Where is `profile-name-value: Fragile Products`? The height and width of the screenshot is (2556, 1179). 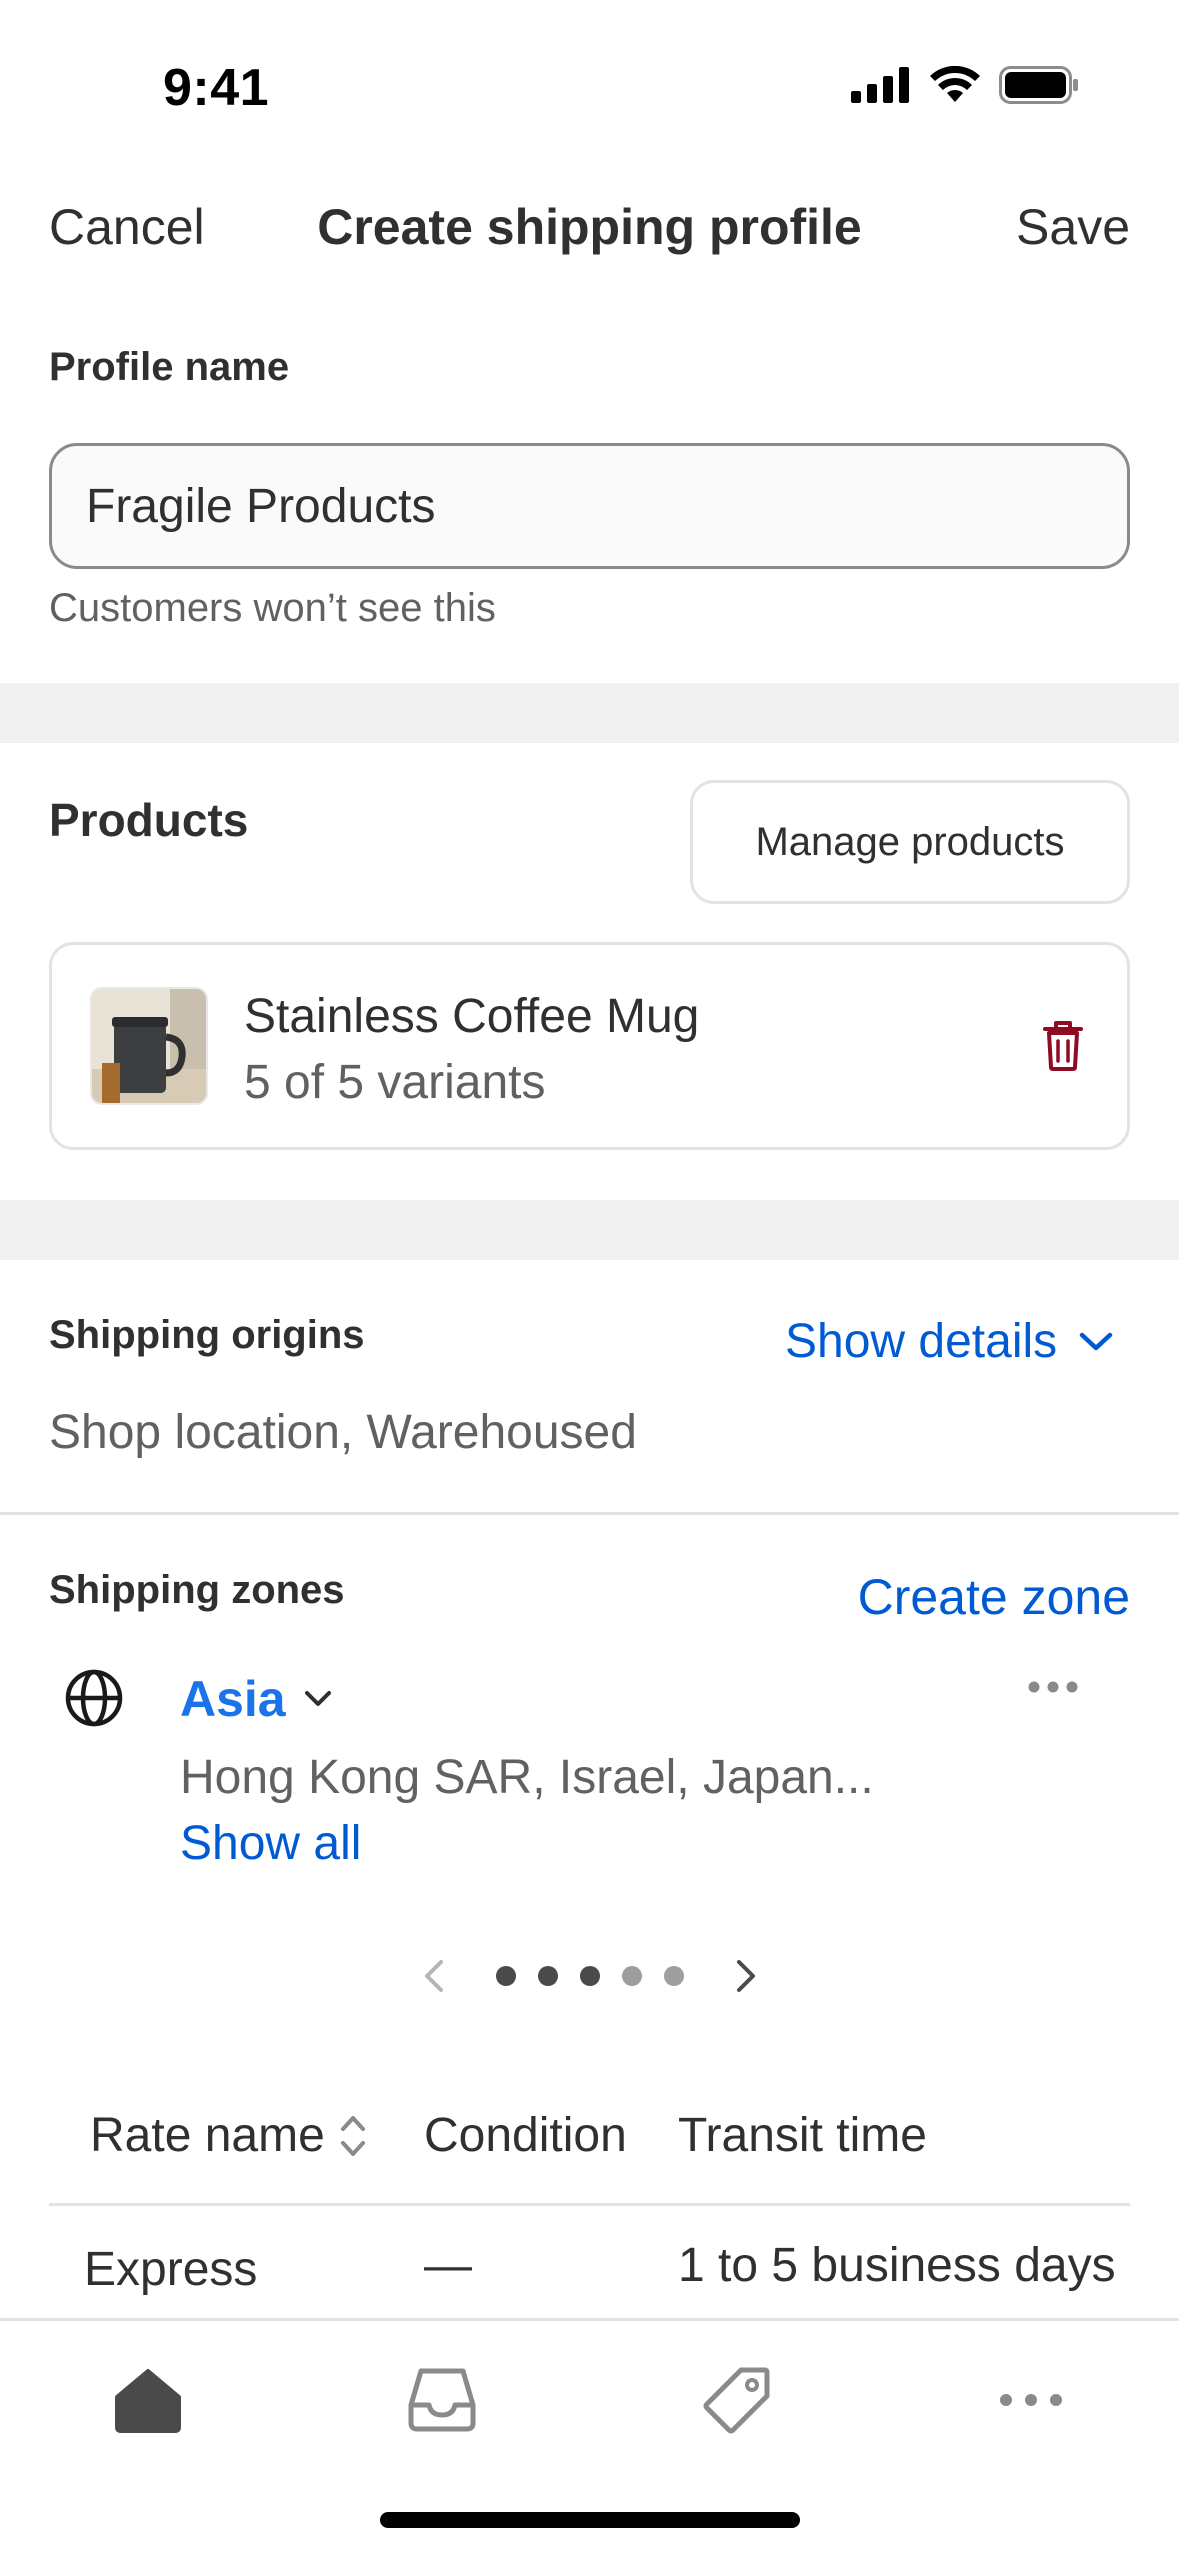
profile-name-value: Fragile Products is located at coordinates (261, 506).